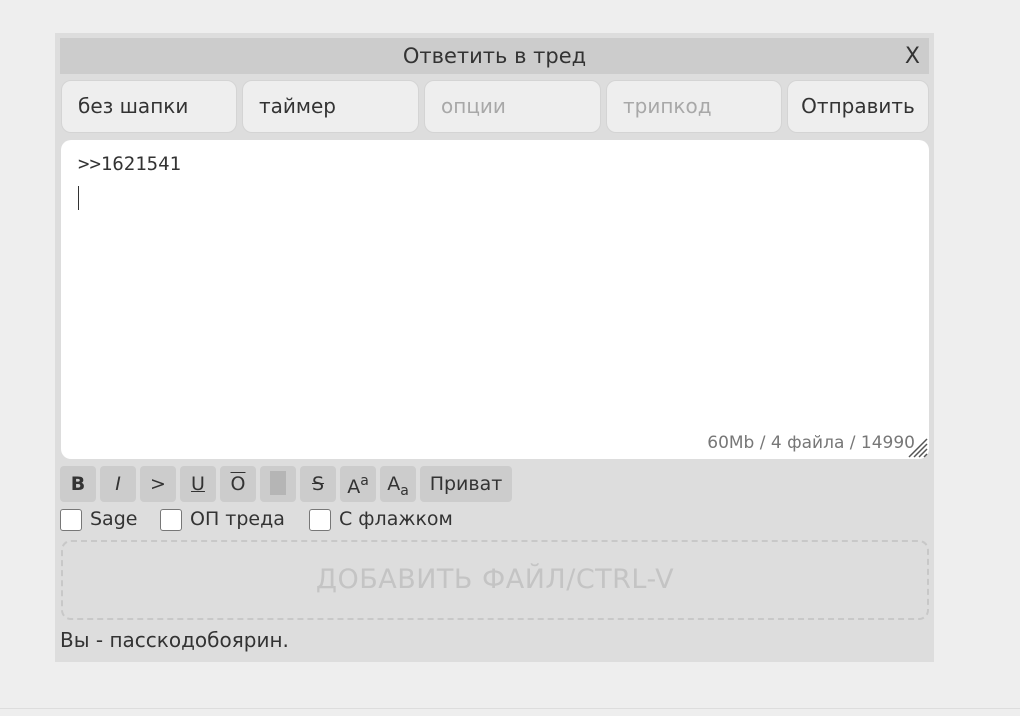 This screenshot has height=716, width=1020. I want to click on overline-button: O, so click(238, 484).